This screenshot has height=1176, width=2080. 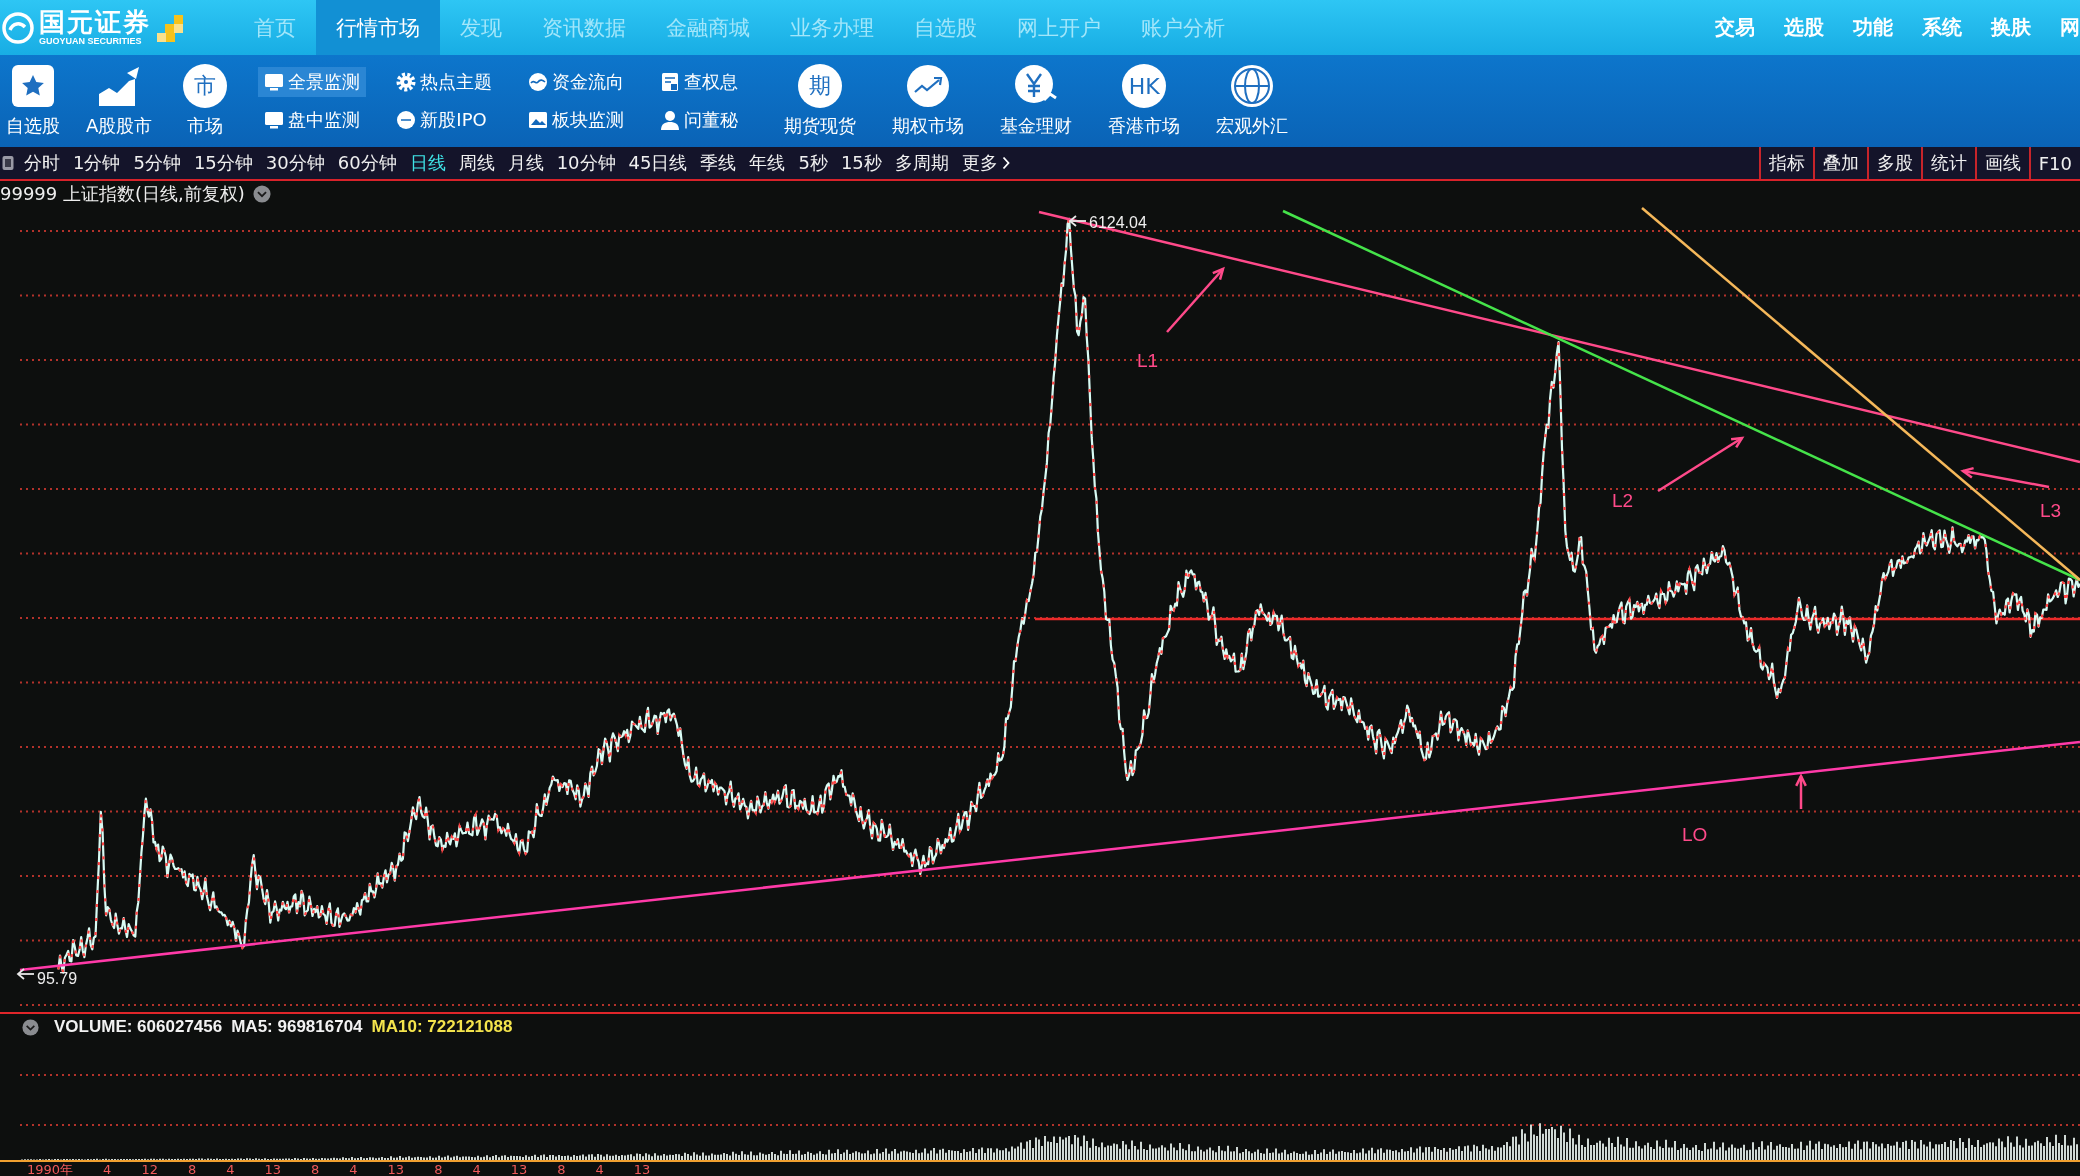 I want to click on chevron-right-icon, so click(x=1005, y=163).